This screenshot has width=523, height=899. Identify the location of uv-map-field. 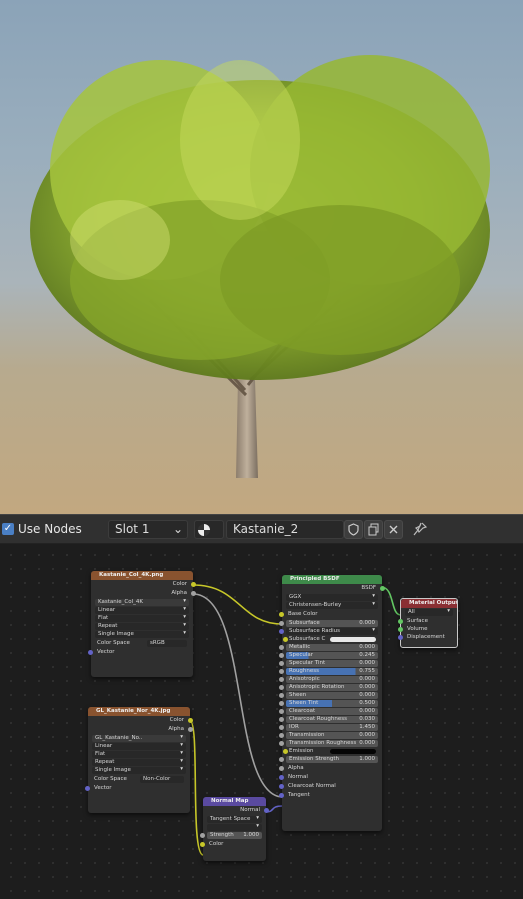
(234, 827).